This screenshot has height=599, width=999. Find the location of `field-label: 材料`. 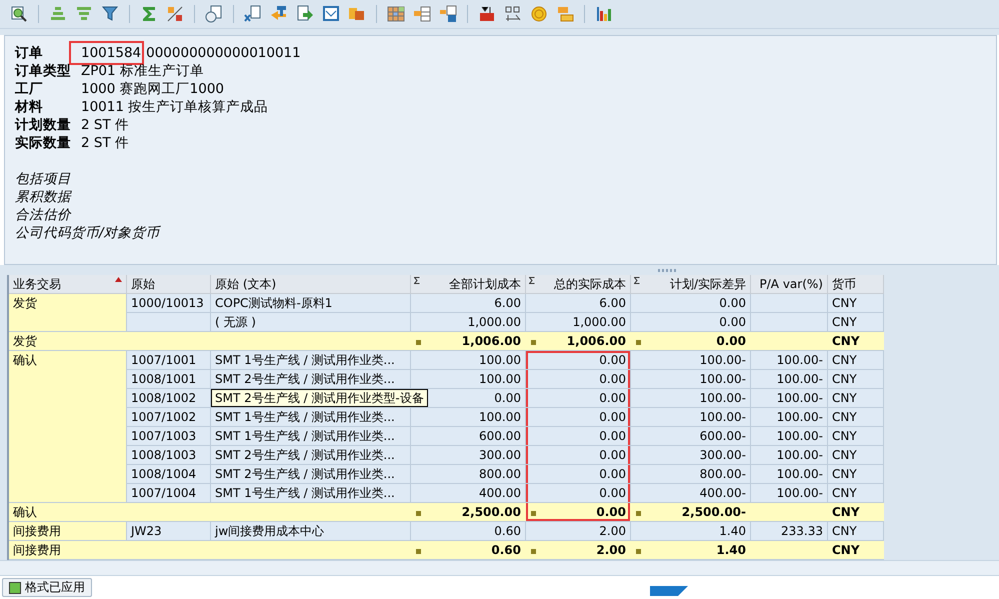

field-label: 材料 is located at coordinates (29, 107).